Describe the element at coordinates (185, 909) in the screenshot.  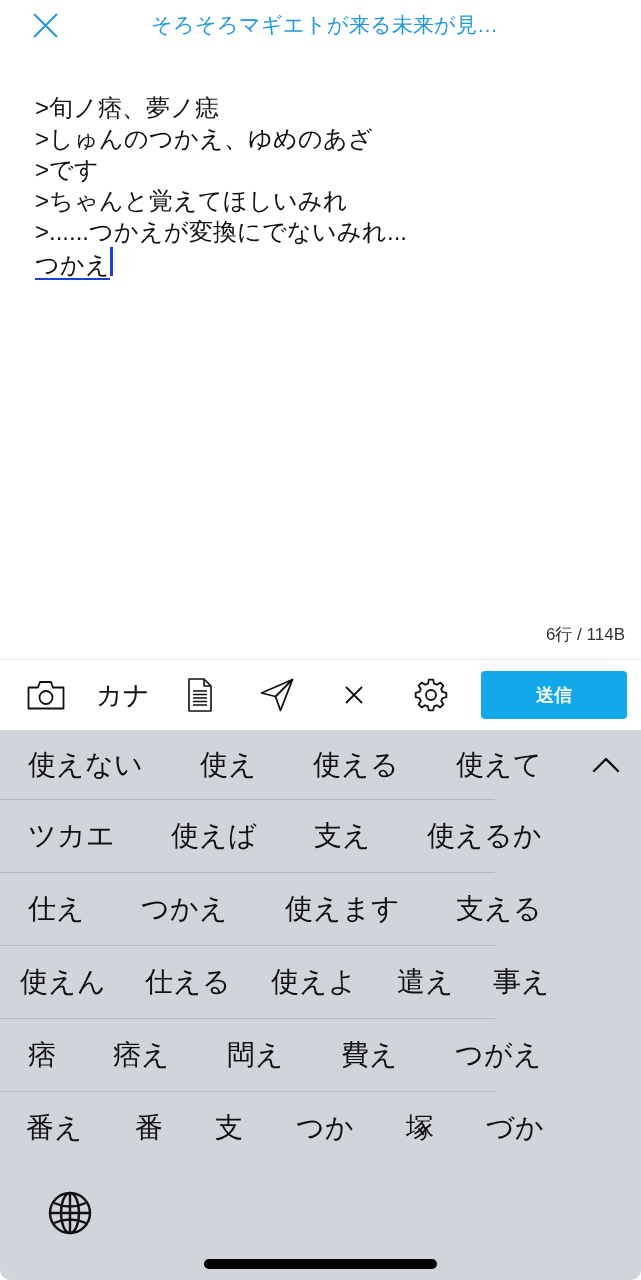
I see `conversion-candidate: つかえ` at that location.